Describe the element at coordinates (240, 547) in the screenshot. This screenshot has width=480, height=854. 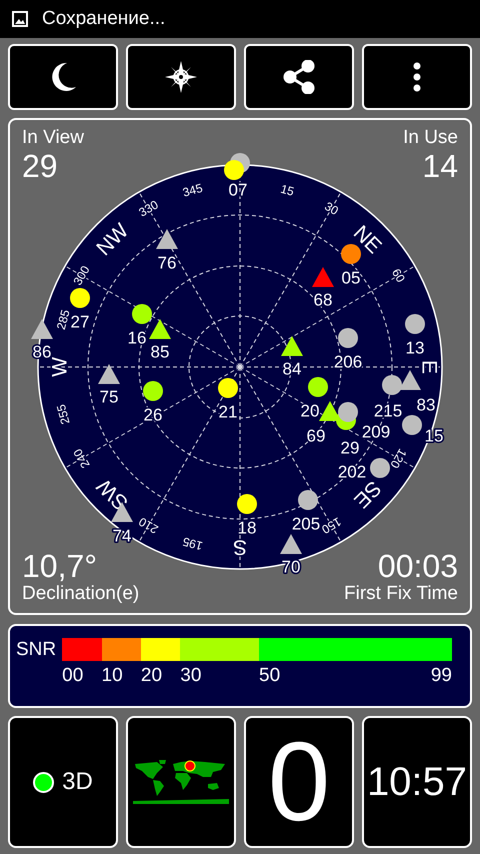
I see `direction-label: S` at that location.